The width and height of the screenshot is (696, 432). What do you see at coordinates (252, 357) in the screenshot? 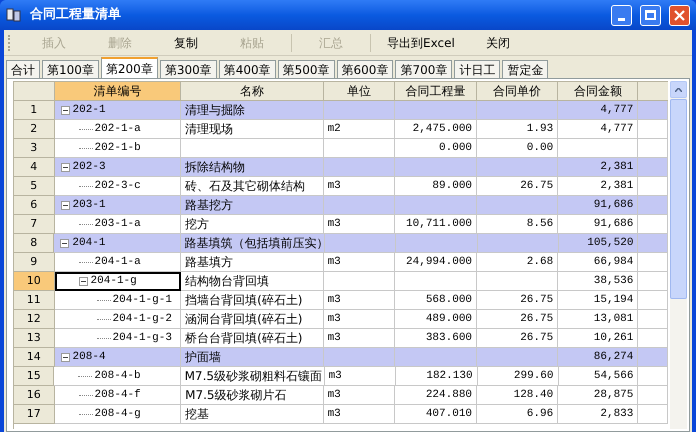
I see `table-cell: 护面墙` at bounding box center [252, 357].